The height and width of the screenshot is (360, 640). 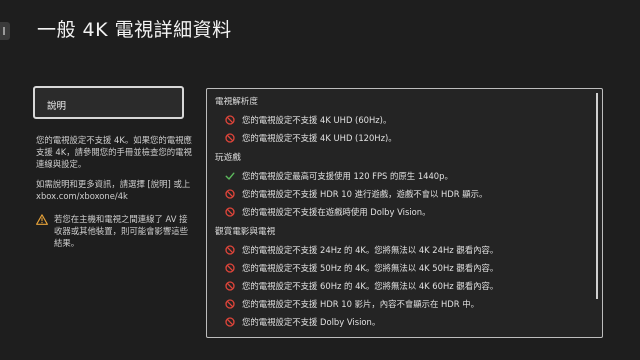 I want to click on detail-item-text: 您的電視設定最高可支援使用 120 FPS 的原生 1440p。, so click(x=347, y=176).